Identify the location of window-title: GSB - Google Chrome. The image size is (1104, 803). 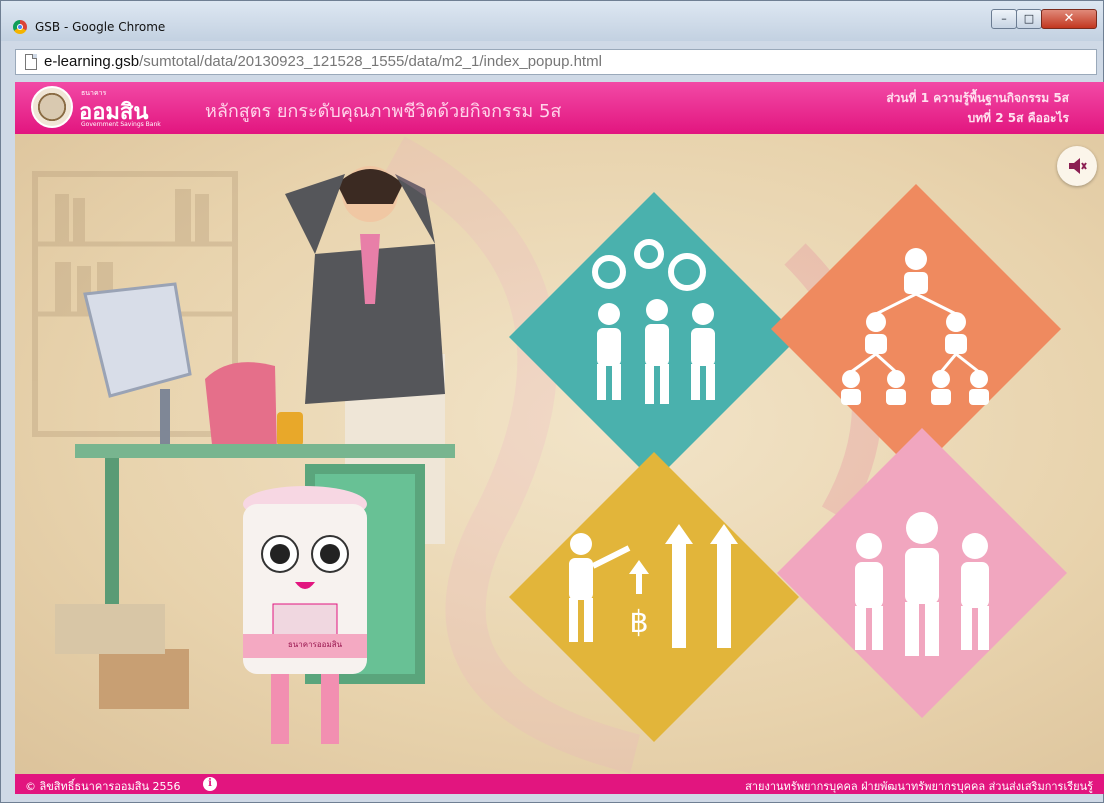
(100, 27).